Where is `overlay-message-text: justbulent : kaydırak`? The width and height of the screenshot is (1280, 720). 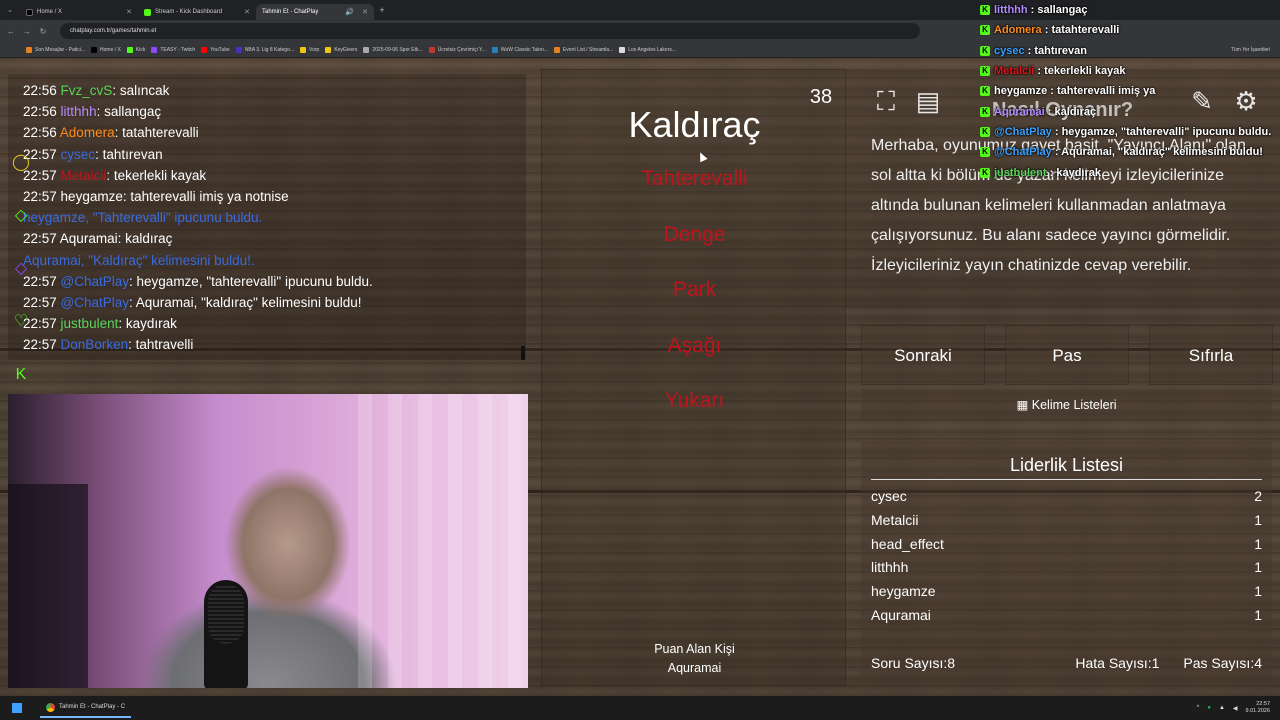 overlay-message-text: justbulent : kaydırak is located at coordinates (1047, 173).